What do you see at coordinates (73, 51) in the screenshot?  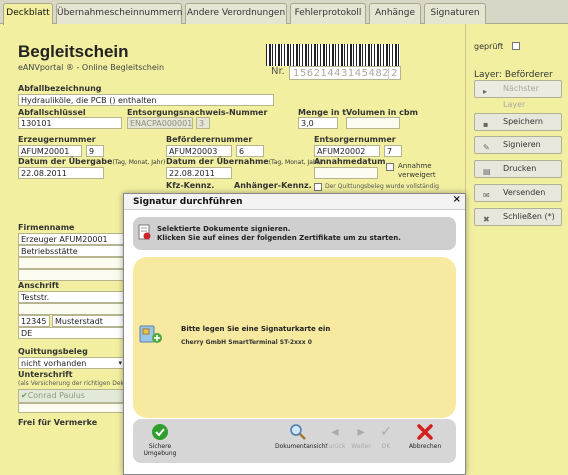 I see `page-title: Begleitschein` at bounding box center [73, 51].